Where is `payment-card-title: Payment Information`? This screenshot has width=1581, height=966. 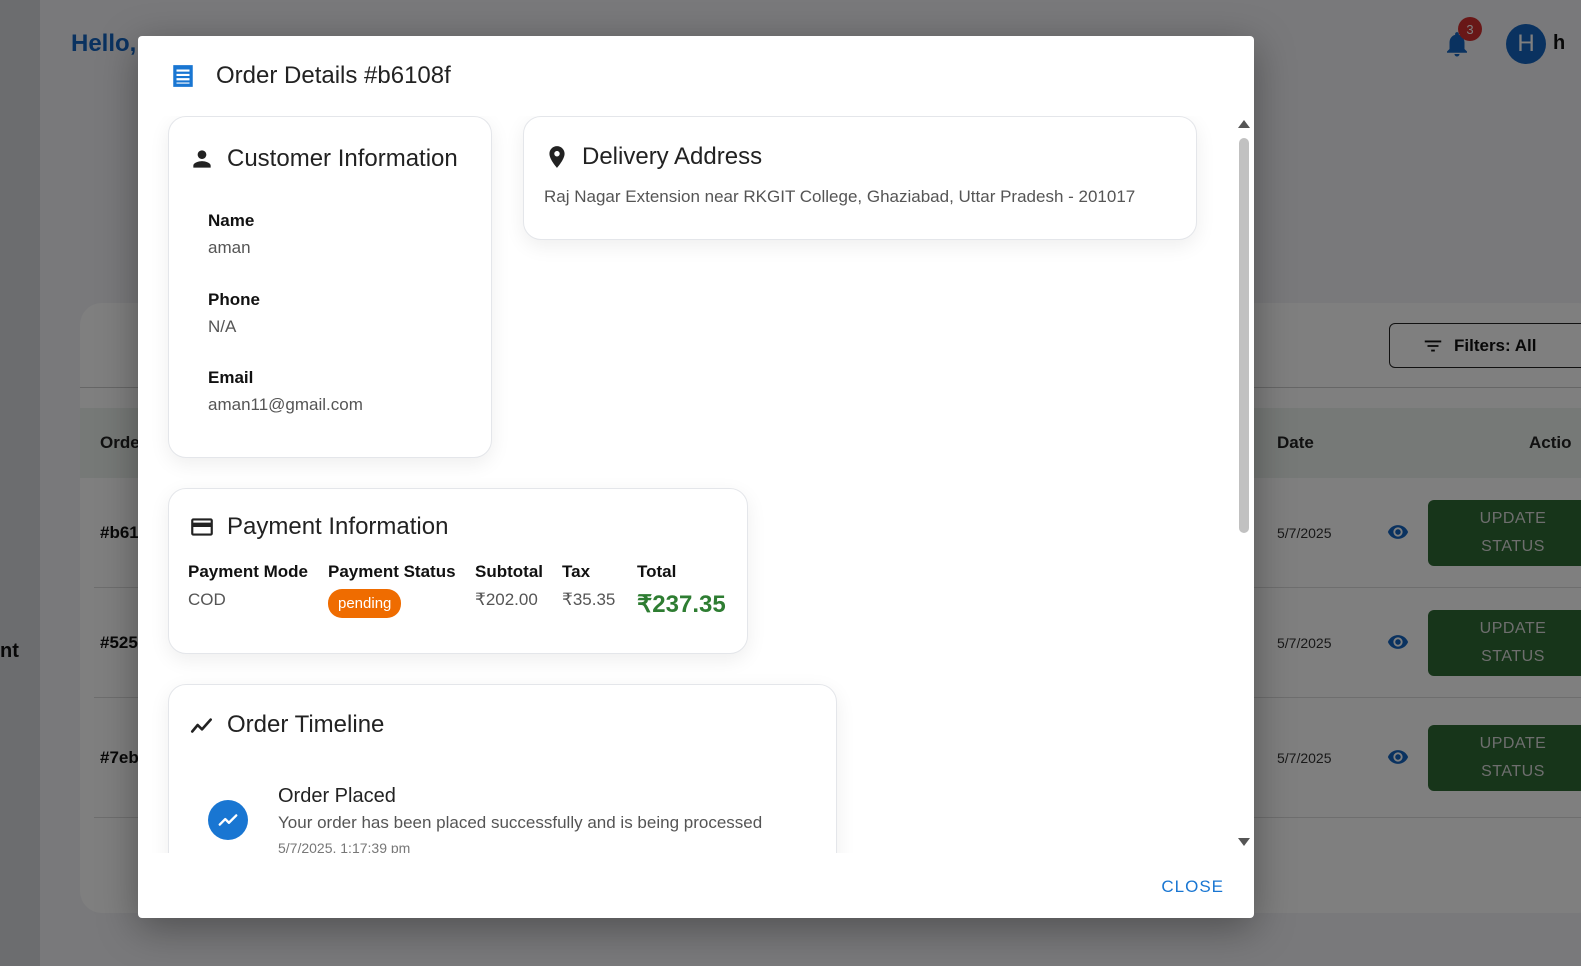 payment-card-title: Payment Information is located at coordinates (338, 526).